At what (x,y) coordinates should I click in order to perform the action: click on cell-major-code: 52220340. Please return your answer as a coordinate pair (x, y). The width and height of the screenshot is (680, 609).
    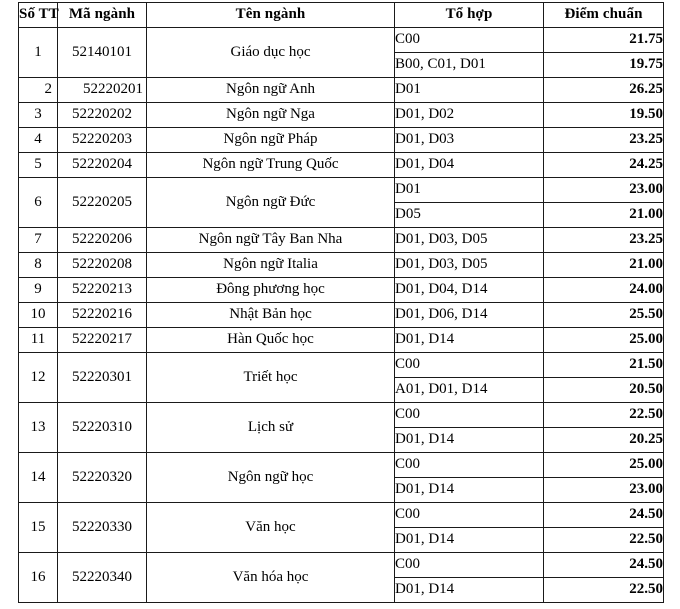
    Looking at the image, I should click on (102, 577).